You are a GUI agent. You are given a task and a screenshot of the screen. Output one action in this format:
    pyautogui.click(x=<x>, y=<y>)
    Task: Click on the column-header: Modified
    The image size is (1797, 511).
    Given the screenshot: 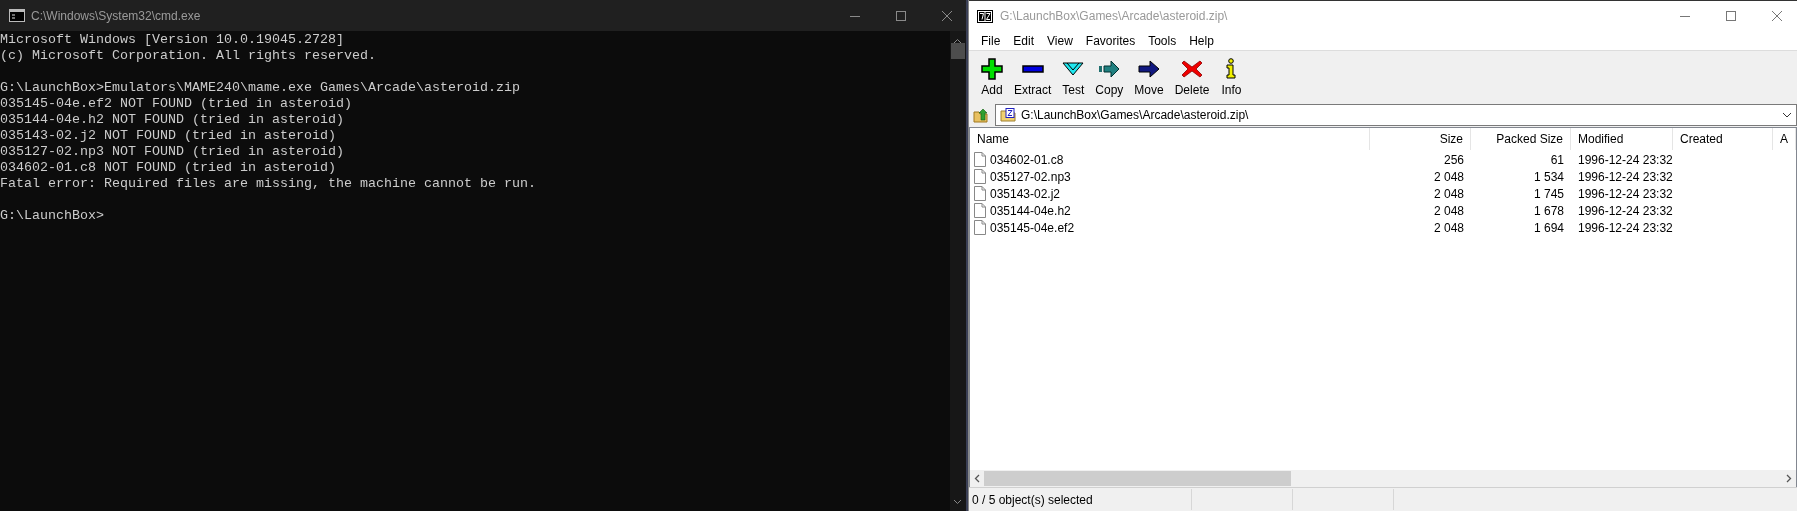 What is the action you would take?
    pyautogui.click(x=1622, y=139)
    